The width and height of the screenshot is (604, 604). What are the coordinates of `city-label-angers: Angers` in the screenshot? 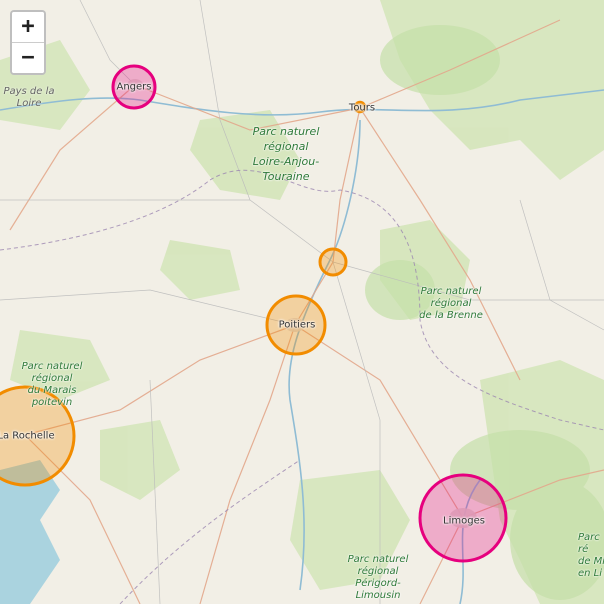 It's located at (134, 87).